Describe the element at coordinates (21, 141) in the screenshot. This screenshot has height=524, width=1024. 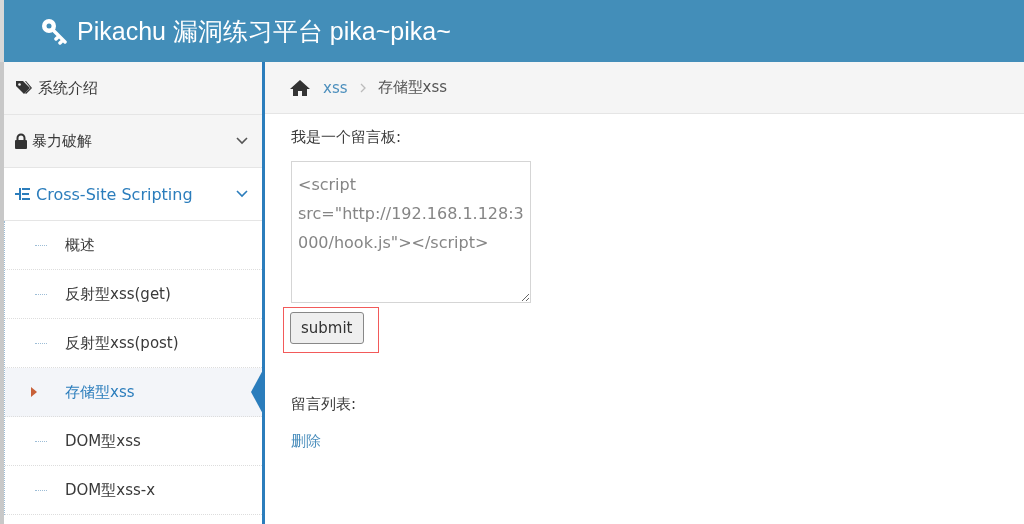
I see `lock-icon` at that location.